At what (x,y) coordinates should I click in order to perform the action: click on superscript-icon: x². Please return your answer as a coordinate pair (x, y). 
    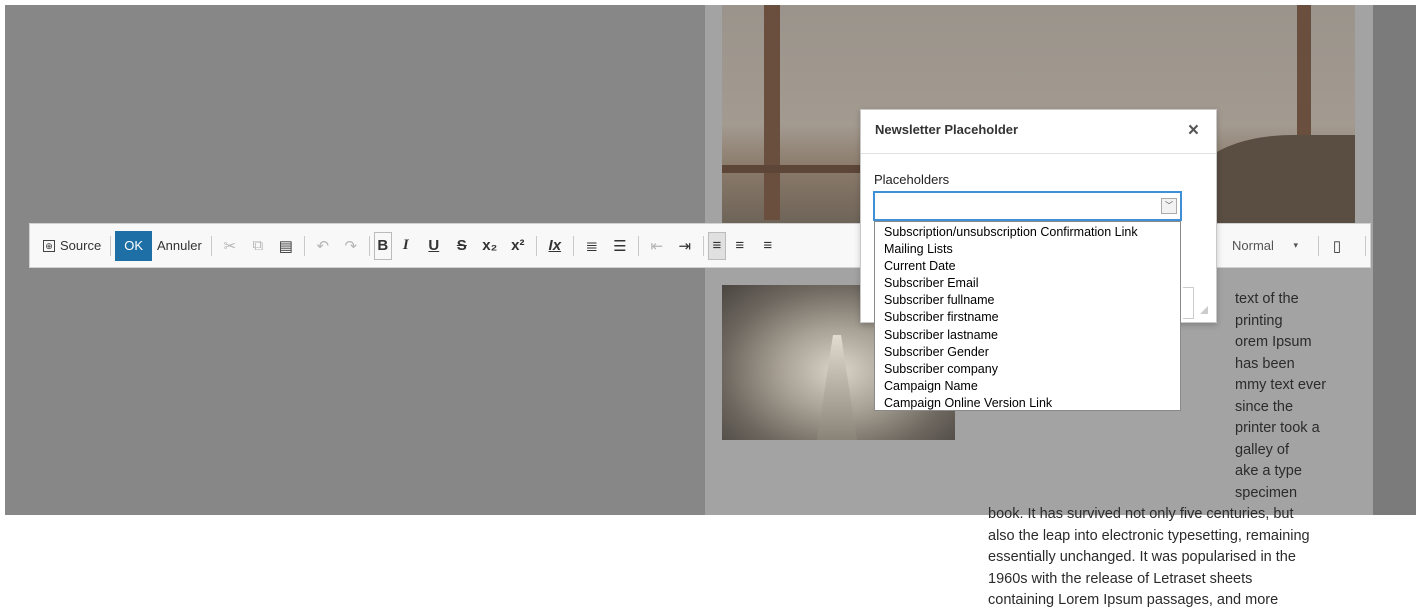
    Looking at the image, I should click on (518, 246).